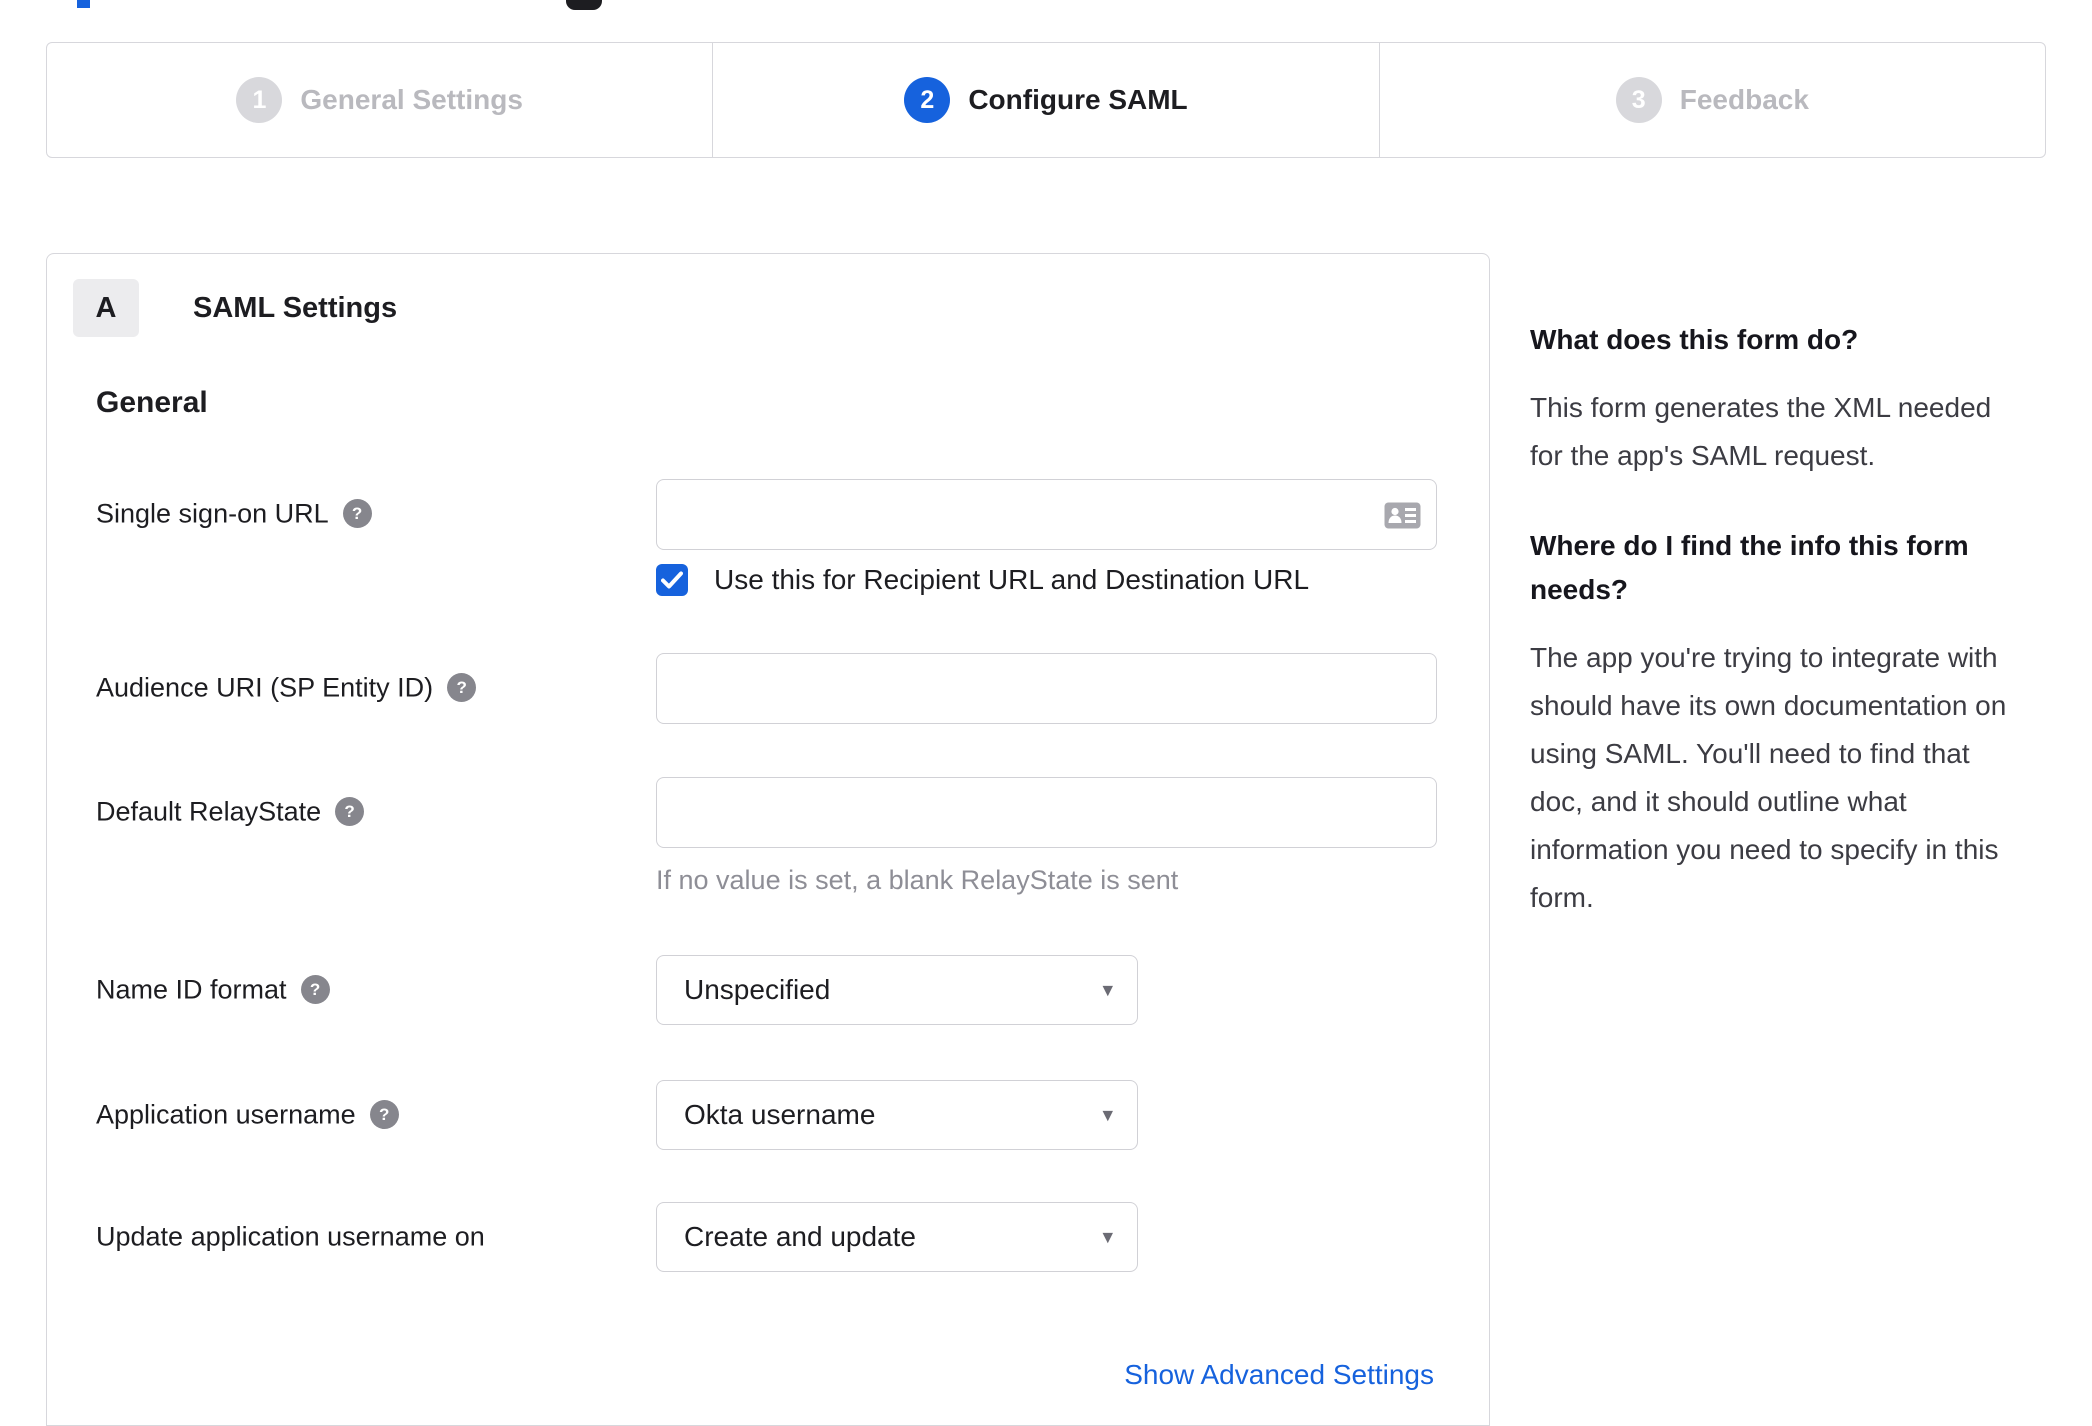 This screenshot has width=2092, height=1426. I want to click on audience-uri-help-icon: ?, so click(462, 688).